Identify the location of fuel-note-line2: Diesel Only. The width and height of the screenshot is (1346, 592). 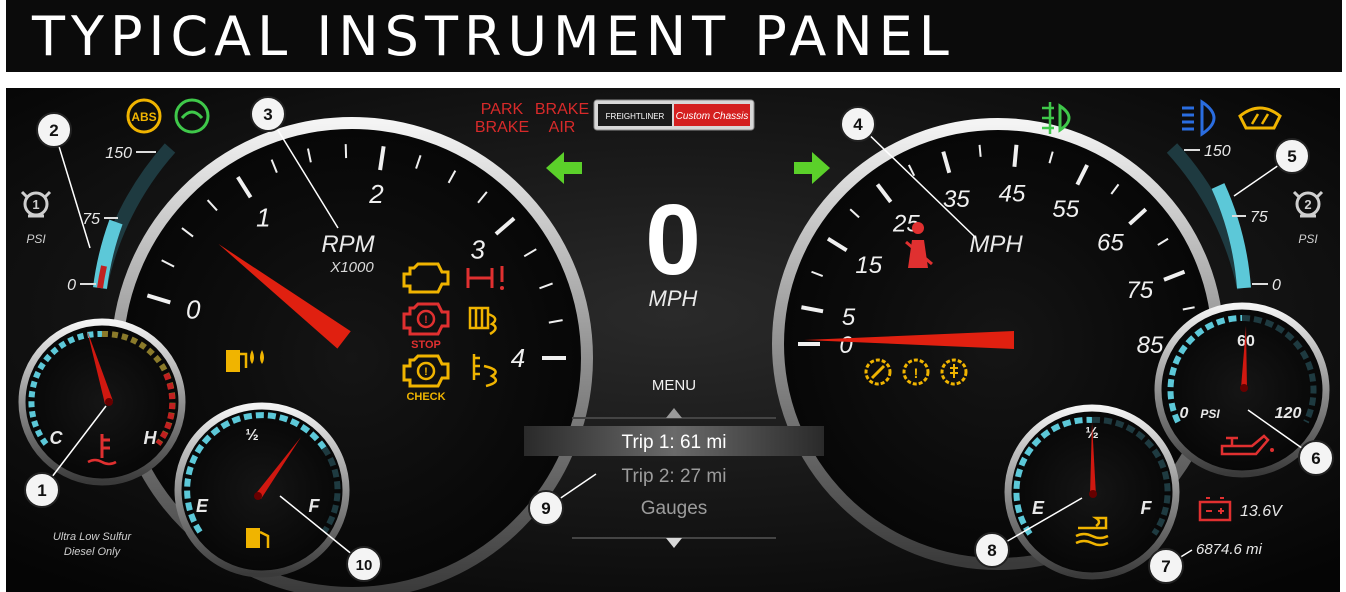
(93, 552).